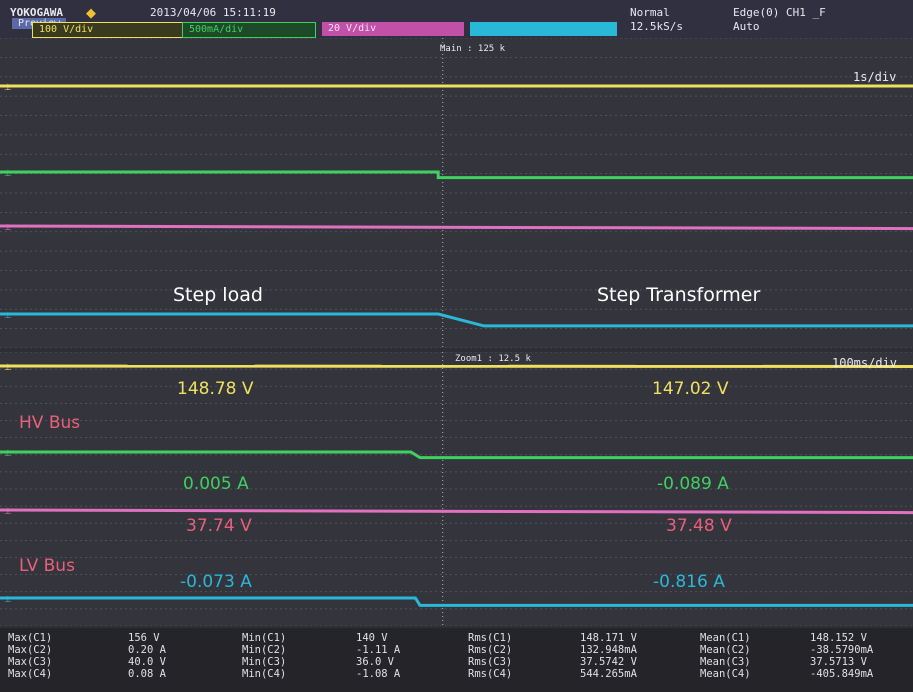 The image size is (913, 692). I want to click on brand-diamond-icon: ◆, so click(91, 12).